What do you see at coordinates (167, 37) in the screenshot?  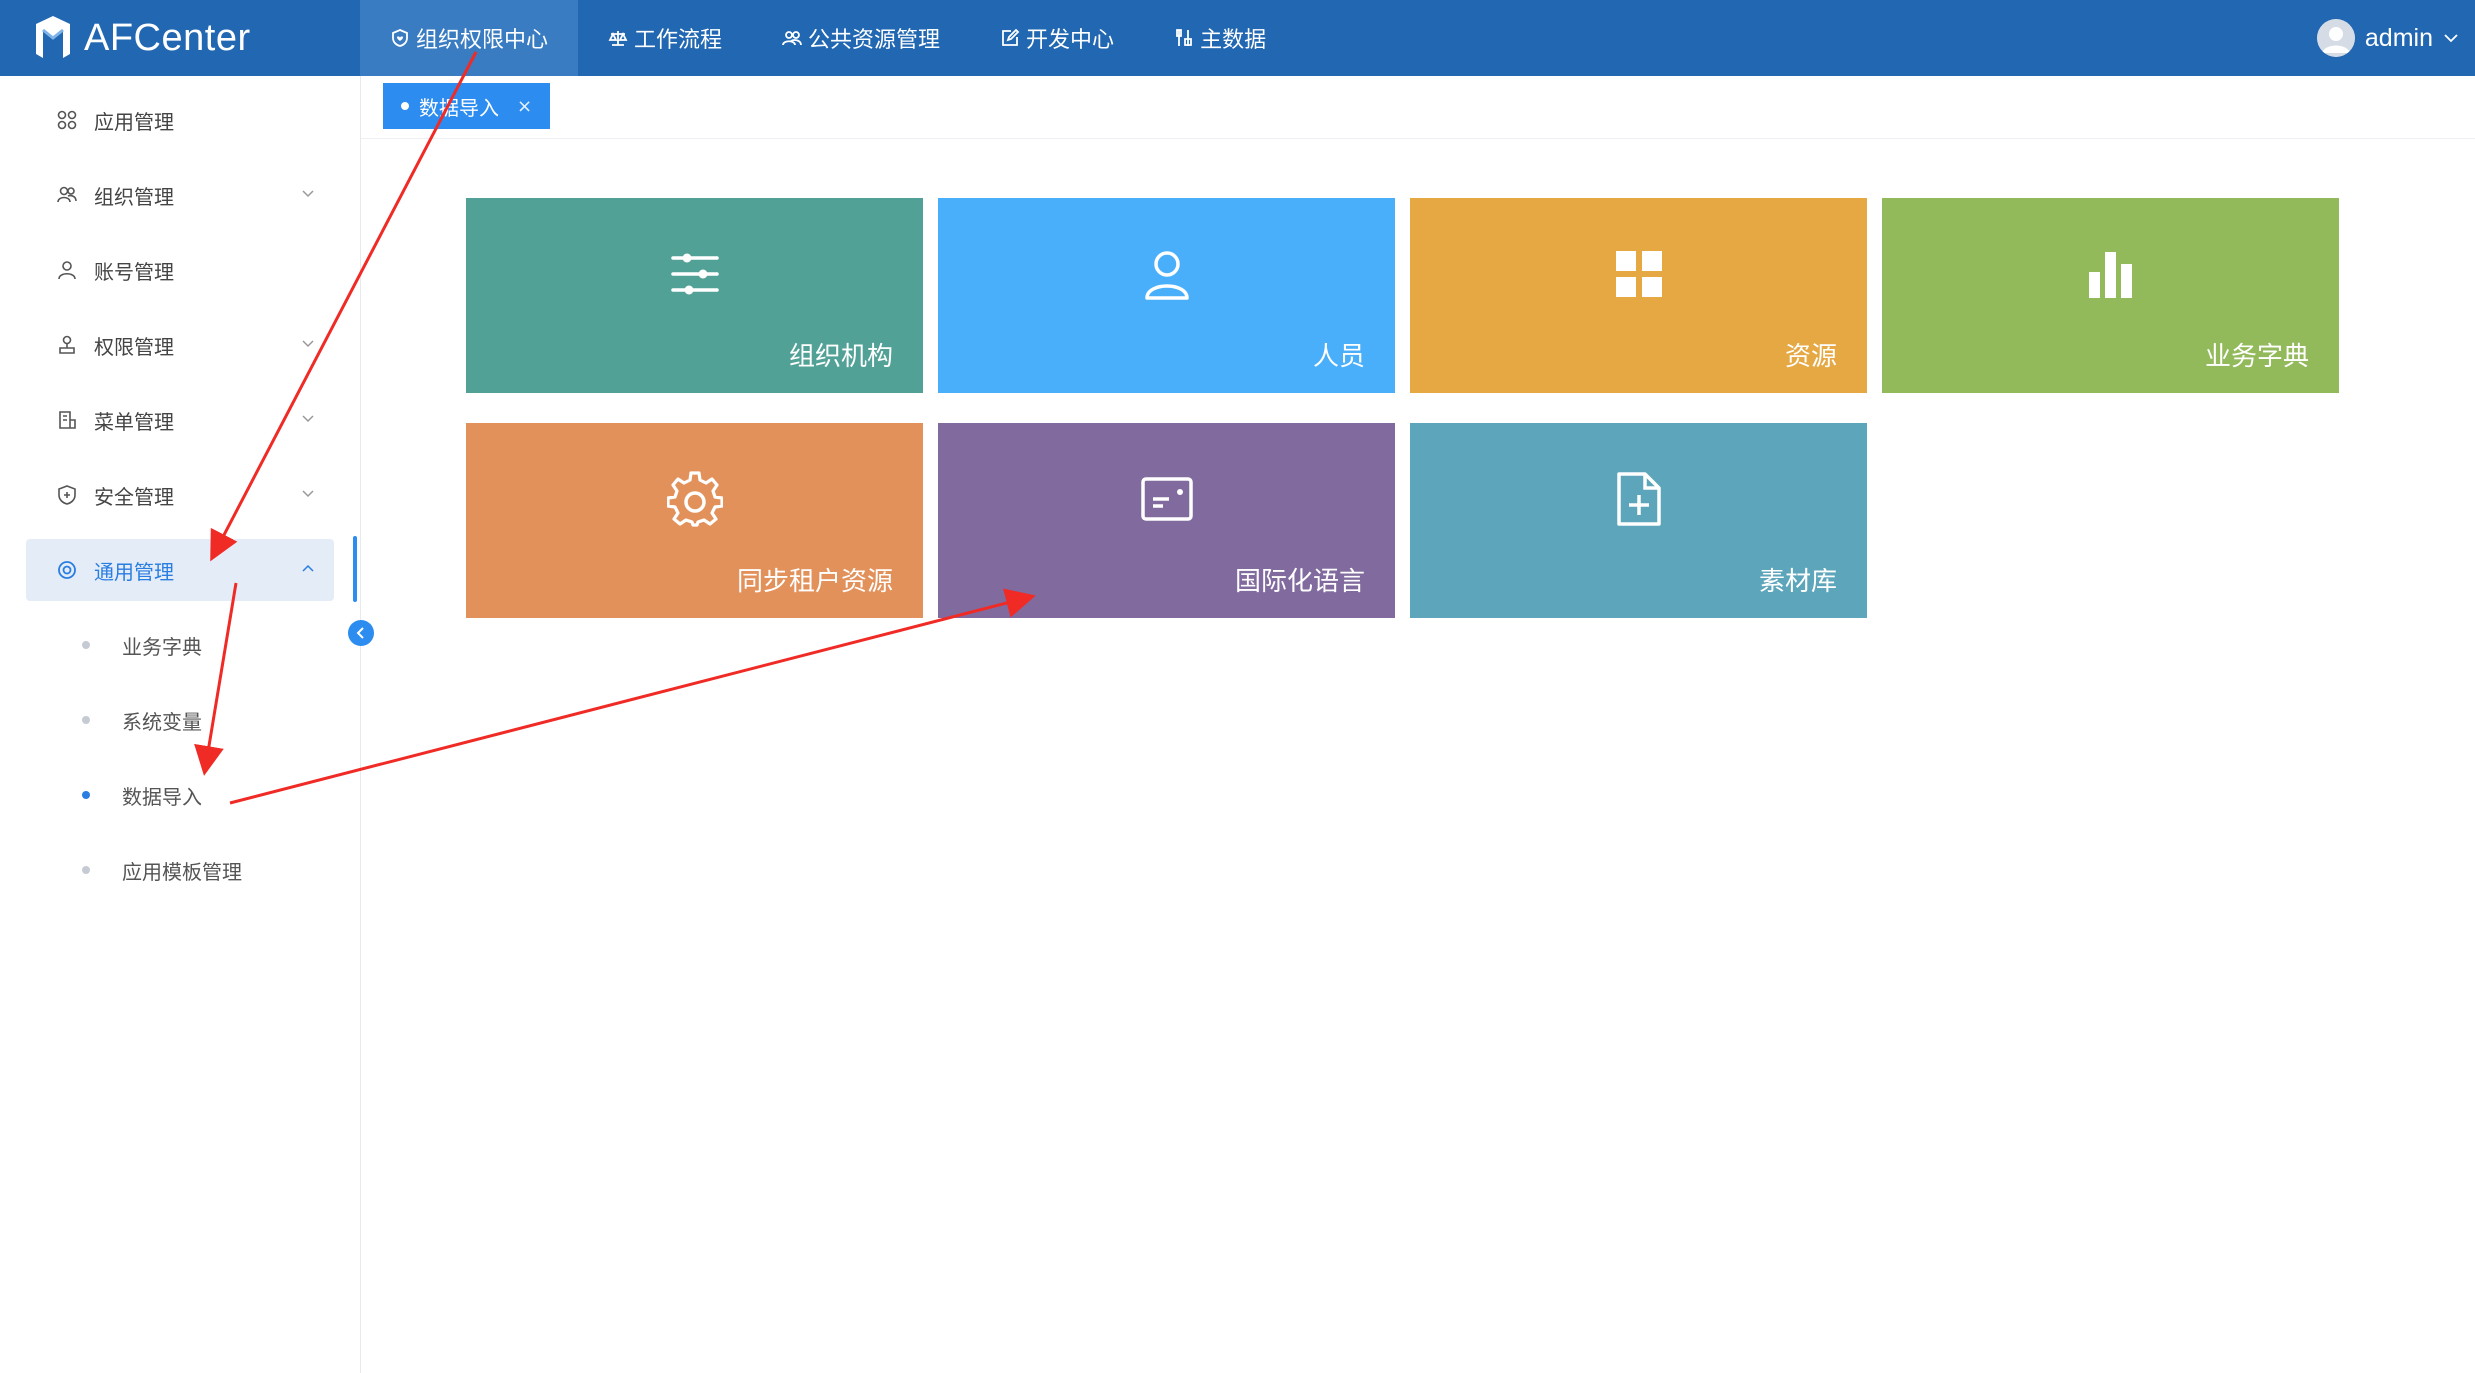 I see `app-name: AFCenter` at bounding box center [167, 37].